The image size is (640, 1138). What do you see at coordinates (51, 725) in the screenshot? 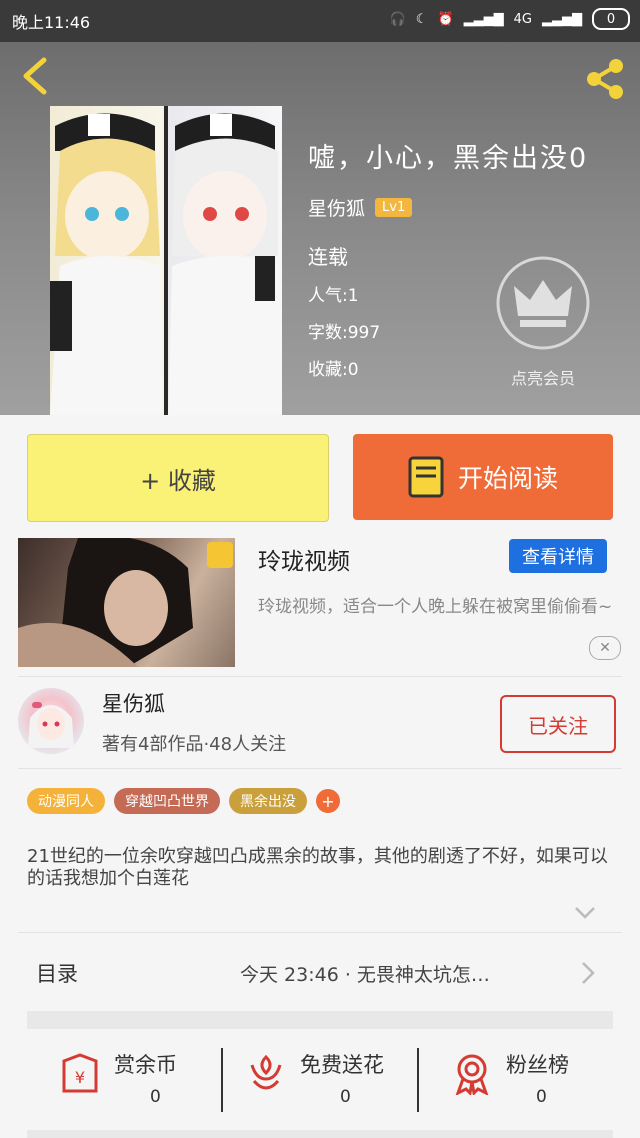
I see `avatar-illustration` at bounding box center [51, 725].